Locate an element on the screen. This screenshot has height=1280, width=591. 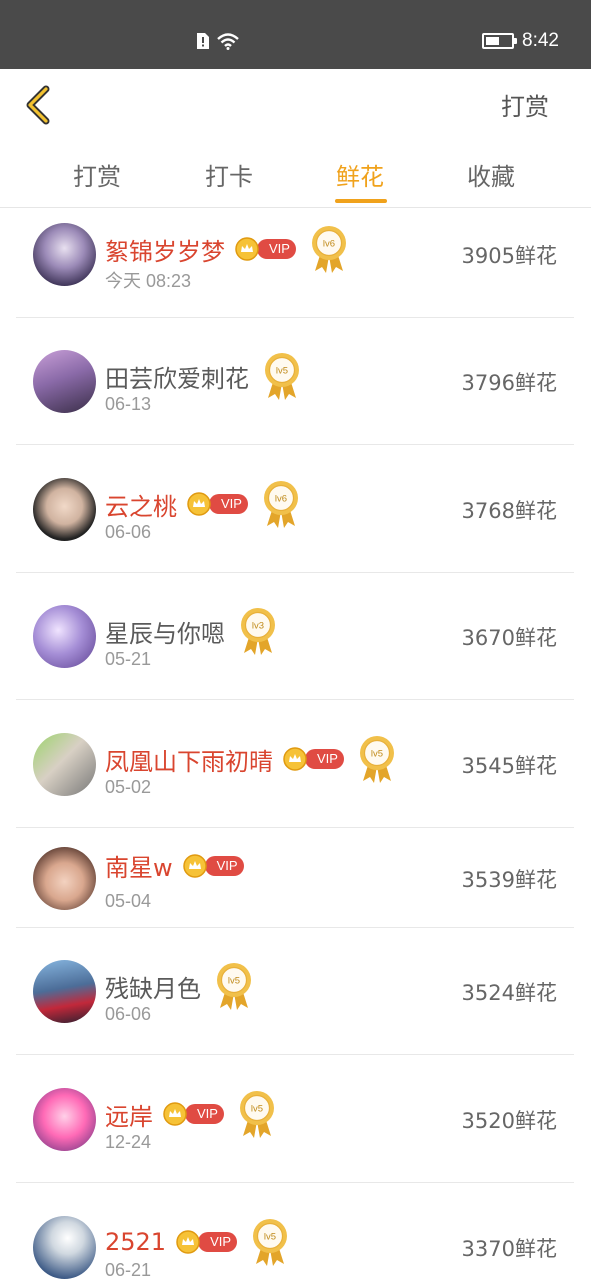
status-icons-center is located at coordinates (218, 41).